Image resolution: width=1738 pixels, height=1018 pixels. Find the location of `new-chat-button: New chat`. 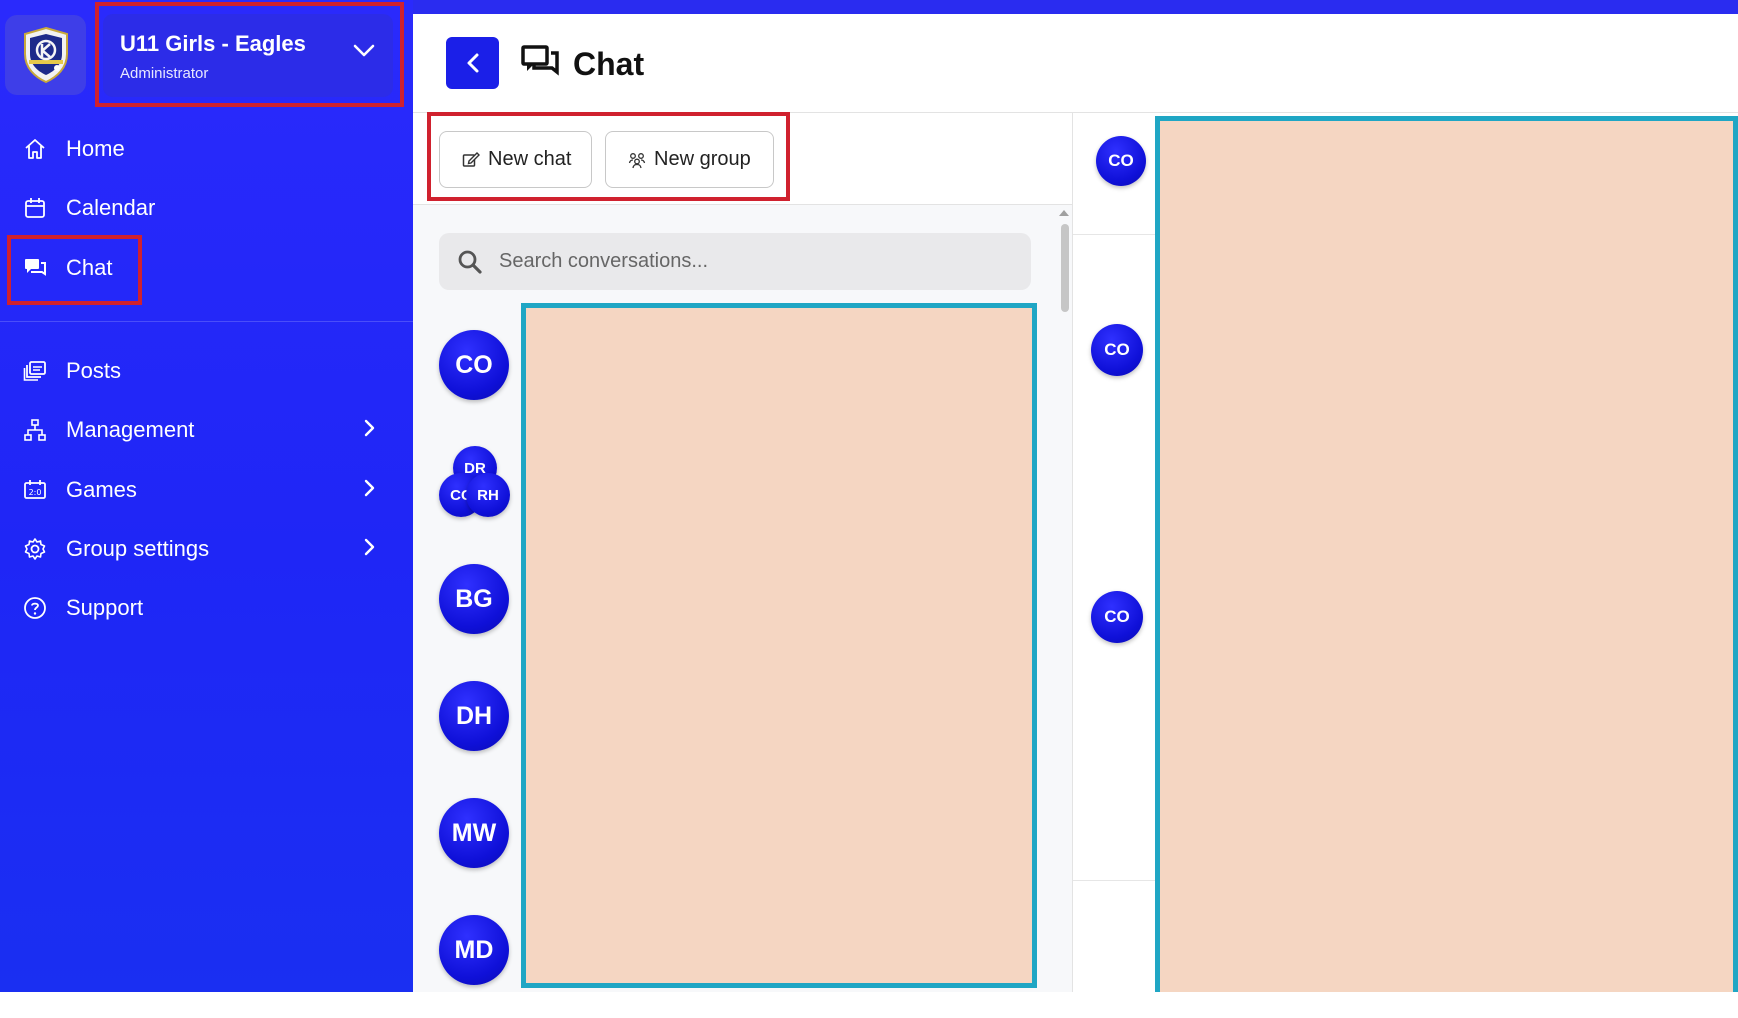

new-chat-button: New chat is located at coordinates (515, 159).